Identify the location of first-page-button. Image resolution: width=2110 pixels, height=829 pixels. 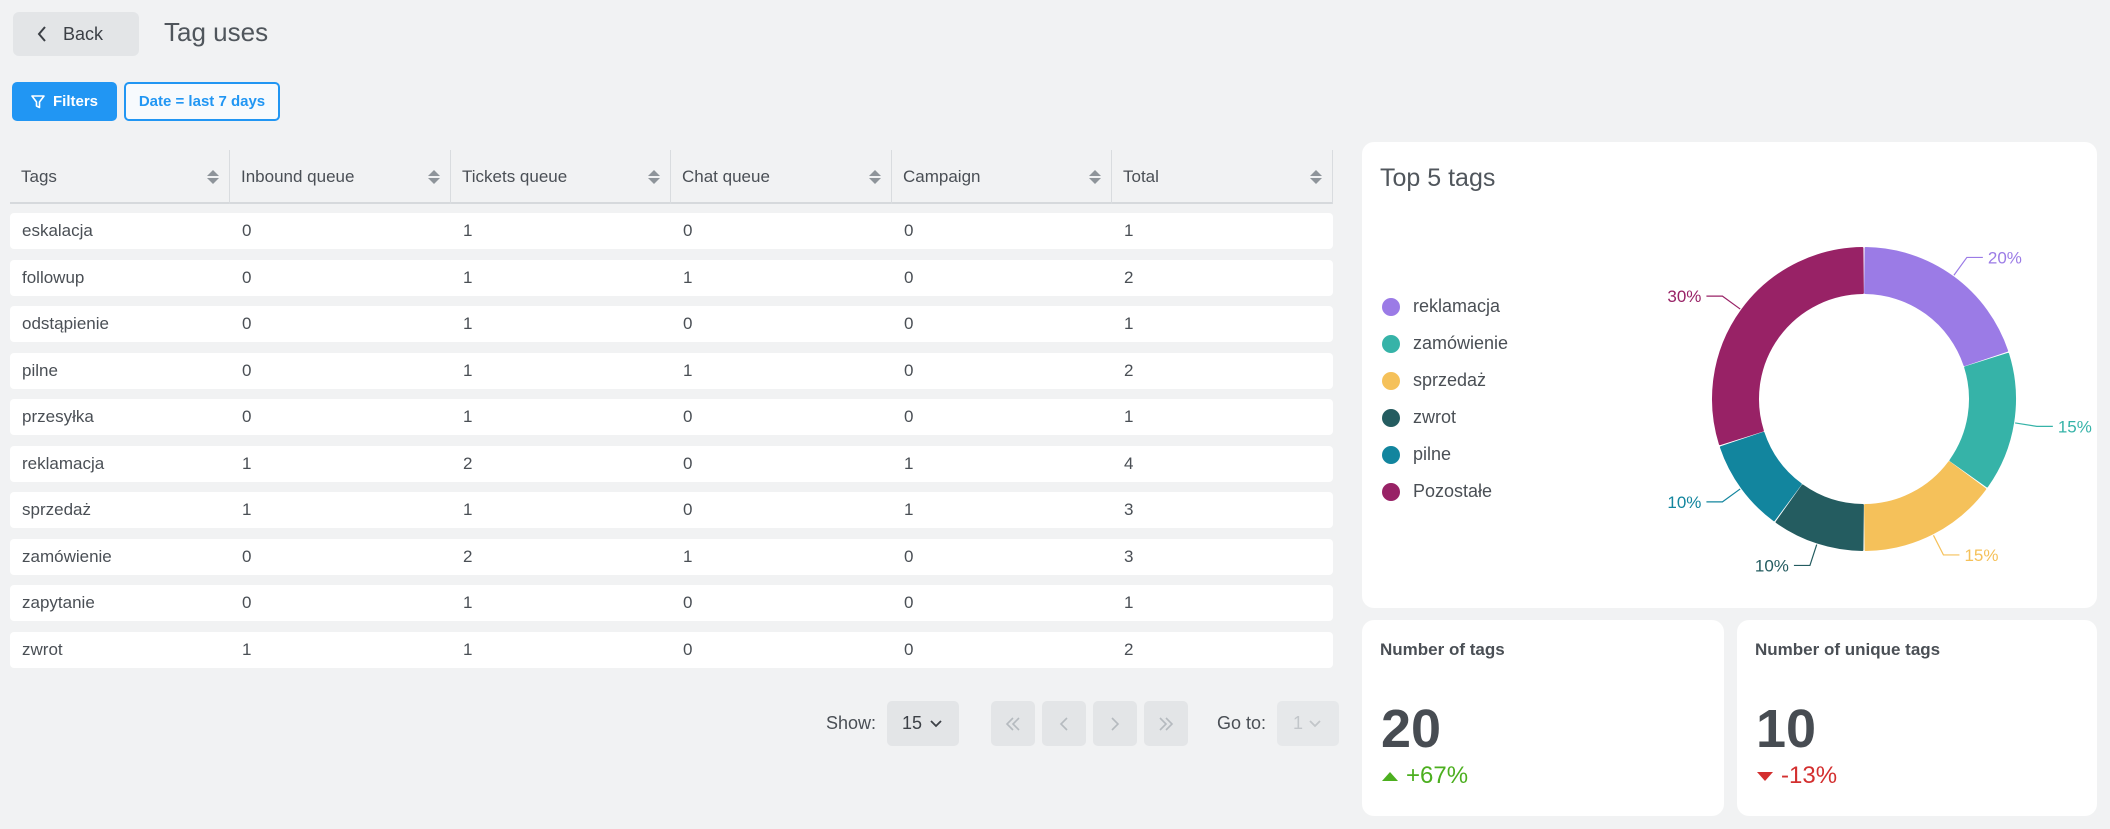
(1013, 723).